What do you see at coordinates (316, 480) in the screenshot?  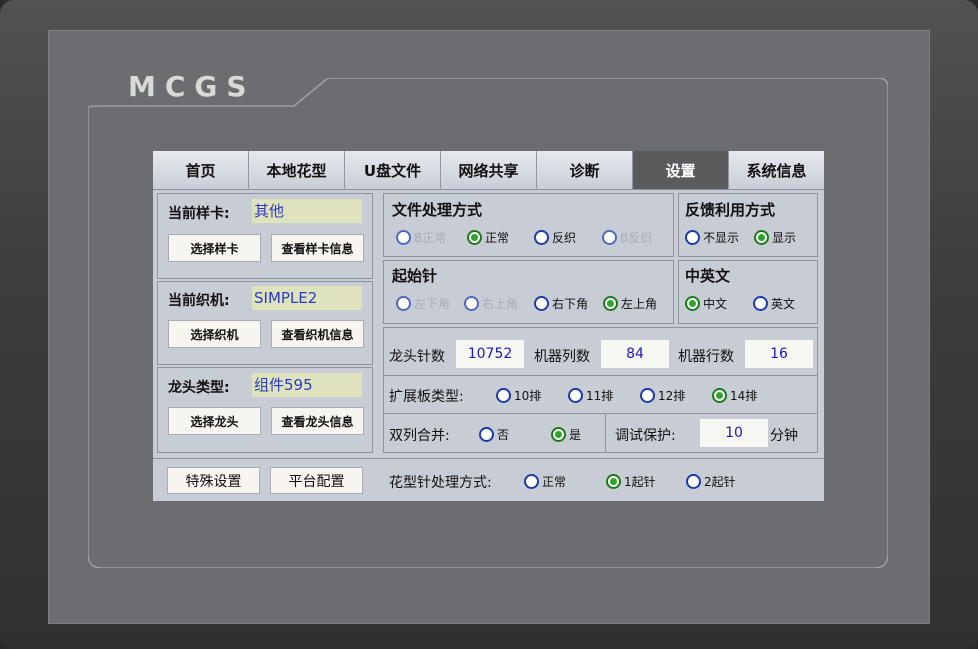 I see `platform-config-button: 平台配置` at bounding box center [316, 480].